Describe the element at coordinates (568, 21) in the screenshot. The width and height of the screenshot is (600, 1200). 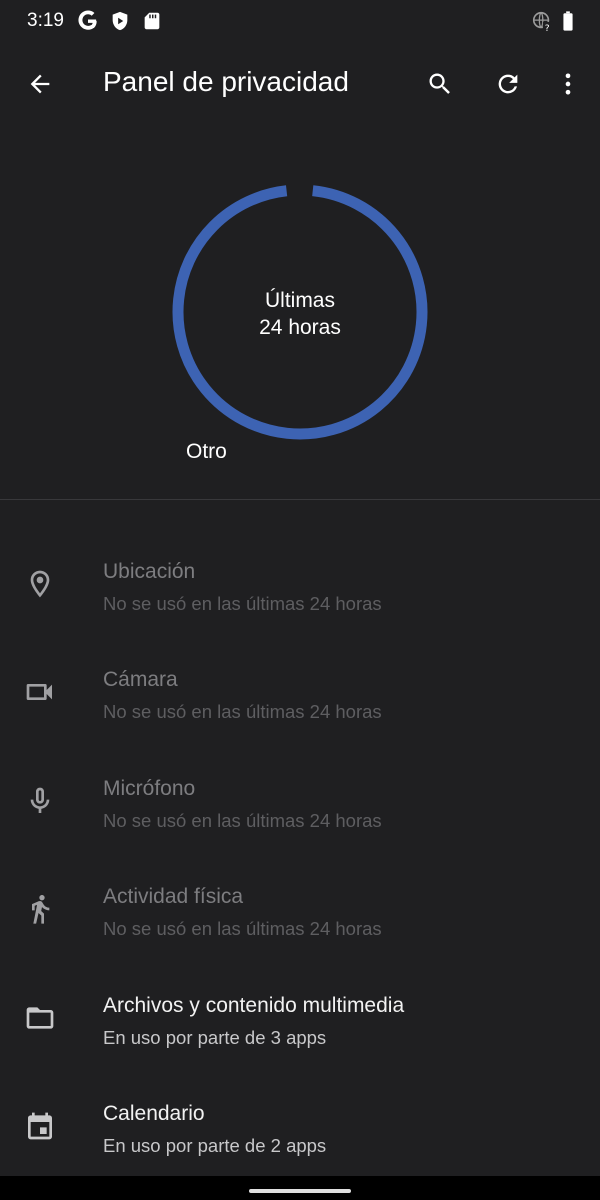
I see `battery-icon` at that location.